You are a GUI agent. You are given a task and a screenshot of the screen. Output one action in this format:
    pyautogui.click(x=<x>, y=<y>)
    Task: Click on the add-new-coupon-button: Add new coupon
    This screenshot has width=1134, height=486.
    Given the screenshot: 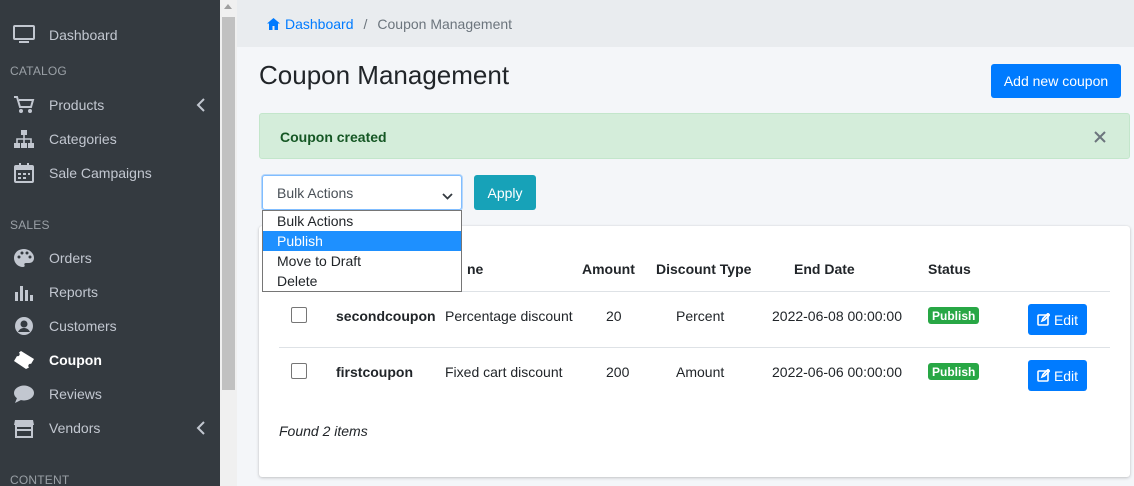 What is the action you would take?
    pyautogui.click(x=1056, y=81)
    